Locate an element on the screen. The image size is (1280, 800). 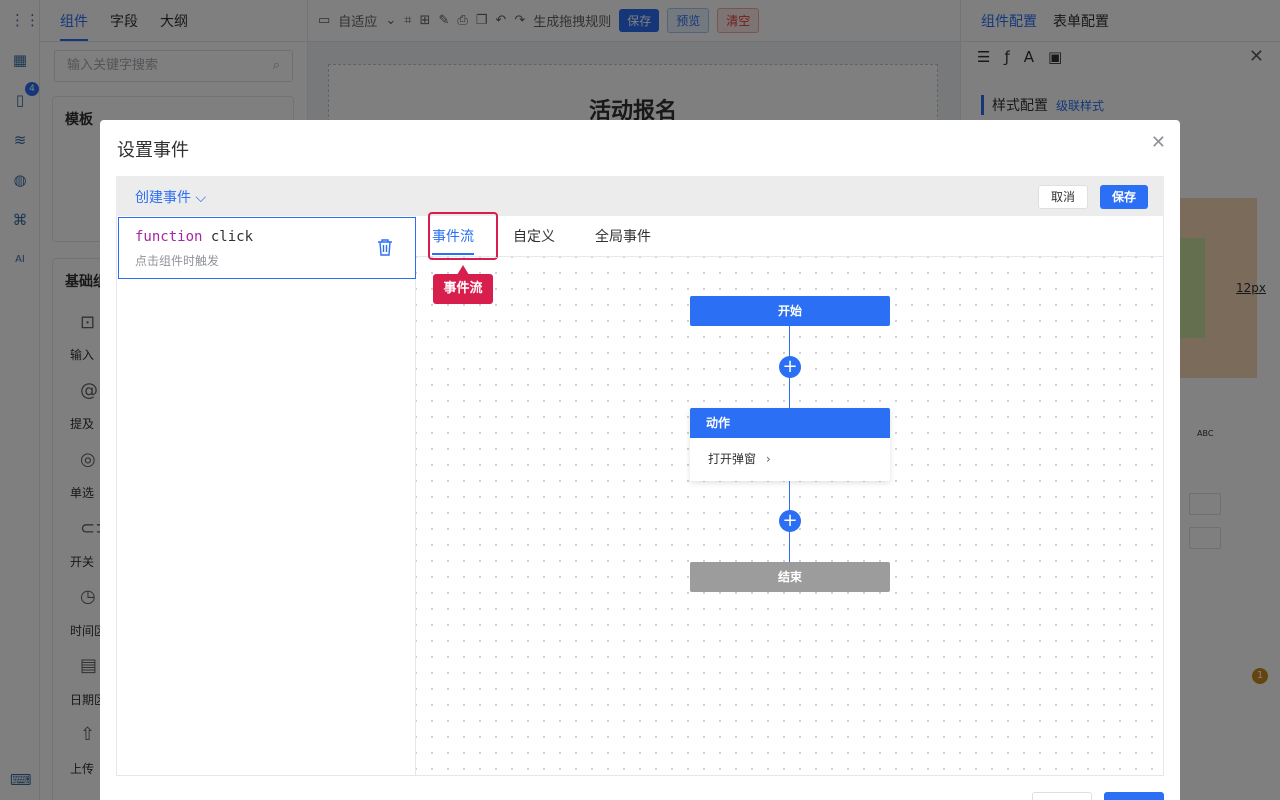
tab-callout-label: 事件流 is located at coordinates (463, 284).